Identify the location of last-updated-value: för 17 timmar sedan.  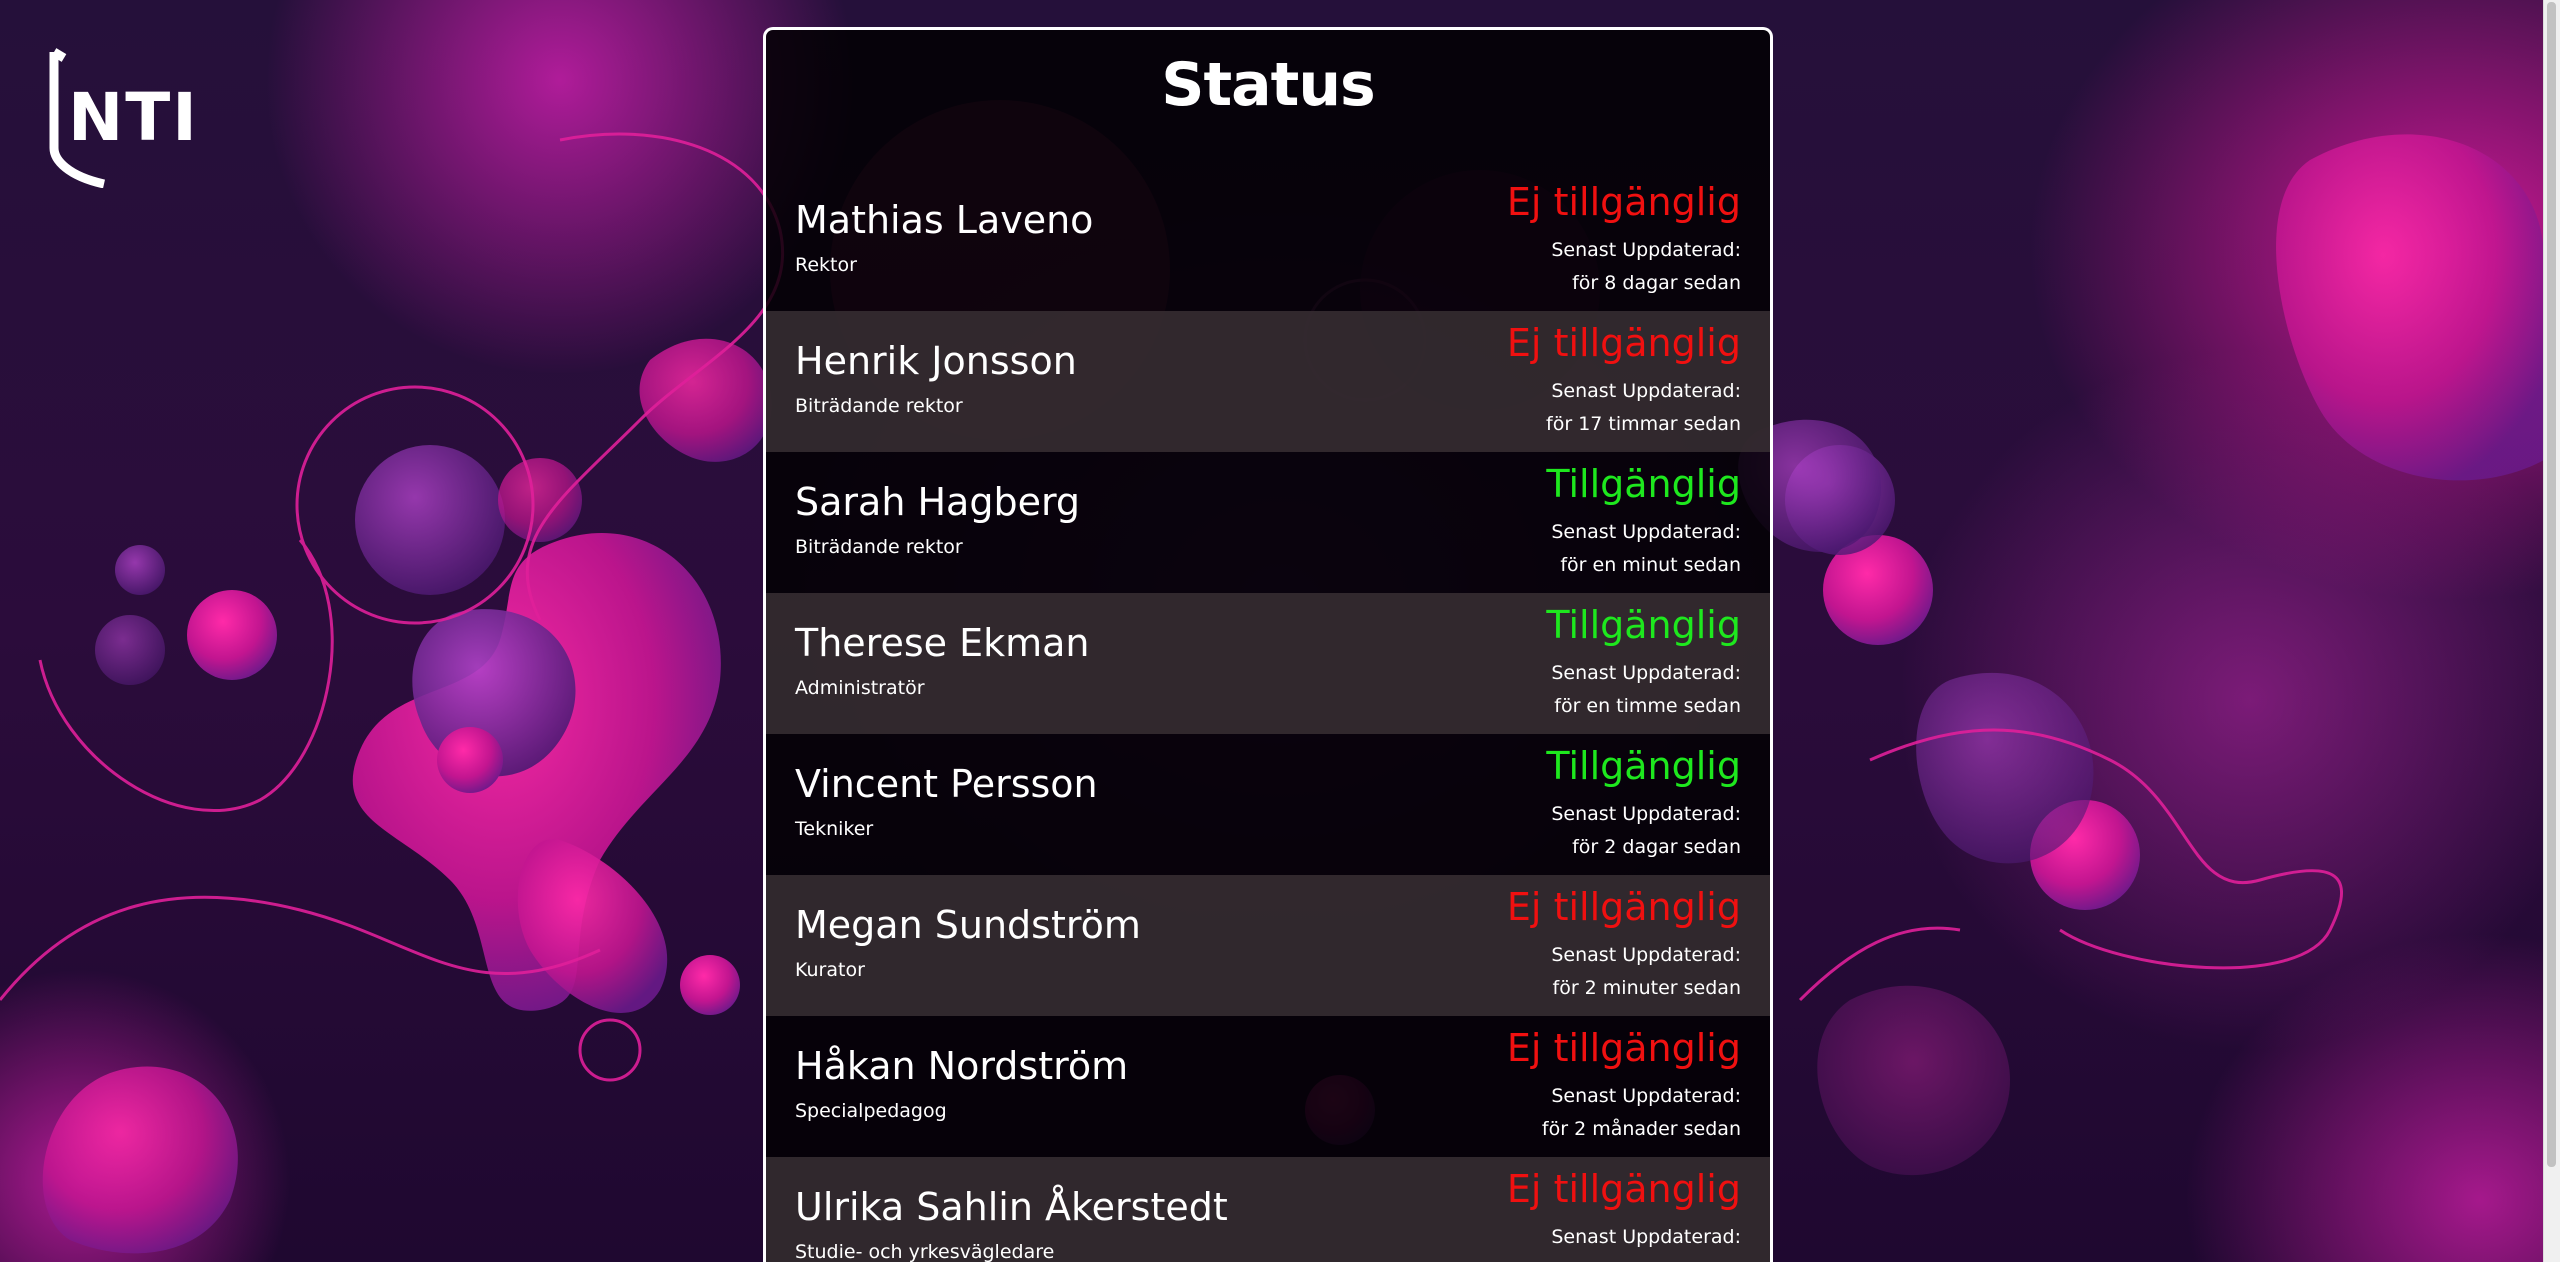
(1643, 424).